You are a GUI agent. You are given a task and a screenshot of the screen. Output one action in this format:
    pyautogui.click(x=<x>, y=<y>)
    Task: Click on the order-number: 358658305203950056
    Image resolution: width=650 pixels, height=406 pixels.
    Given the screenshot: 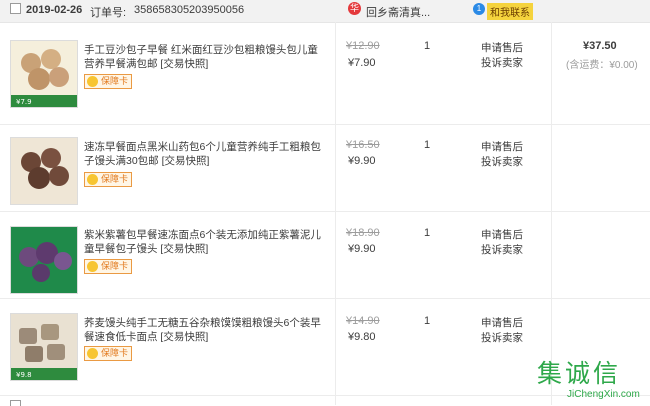 What is the action you would take?
    pyautogui.click(x=189, y=10)
    